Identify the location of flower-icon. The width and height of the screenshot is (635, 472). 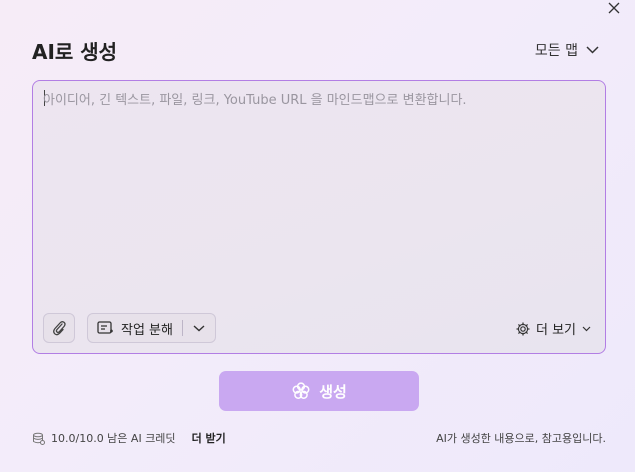
(301, 390).